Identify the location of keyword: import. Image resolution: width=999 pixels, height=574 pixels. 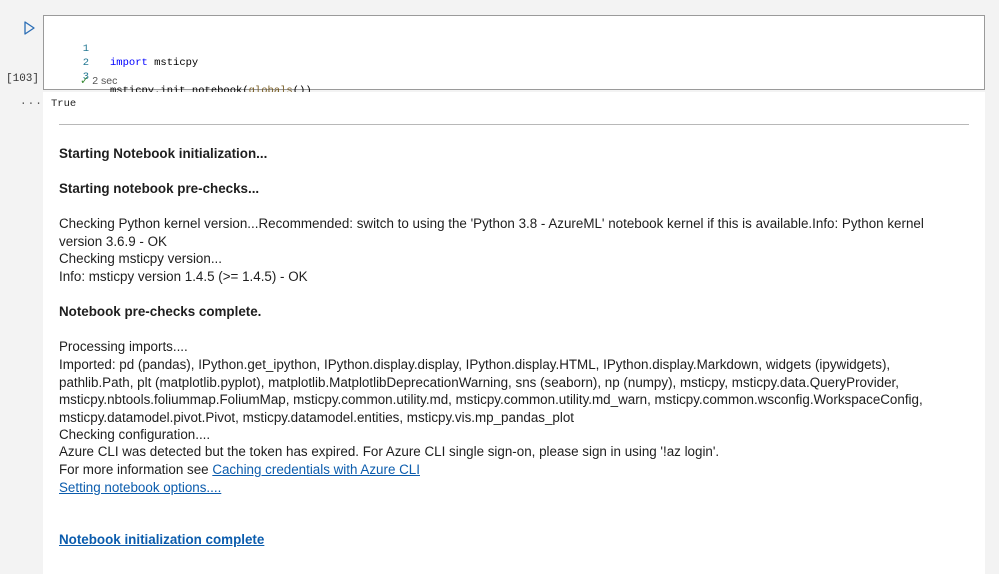
(129, 63).